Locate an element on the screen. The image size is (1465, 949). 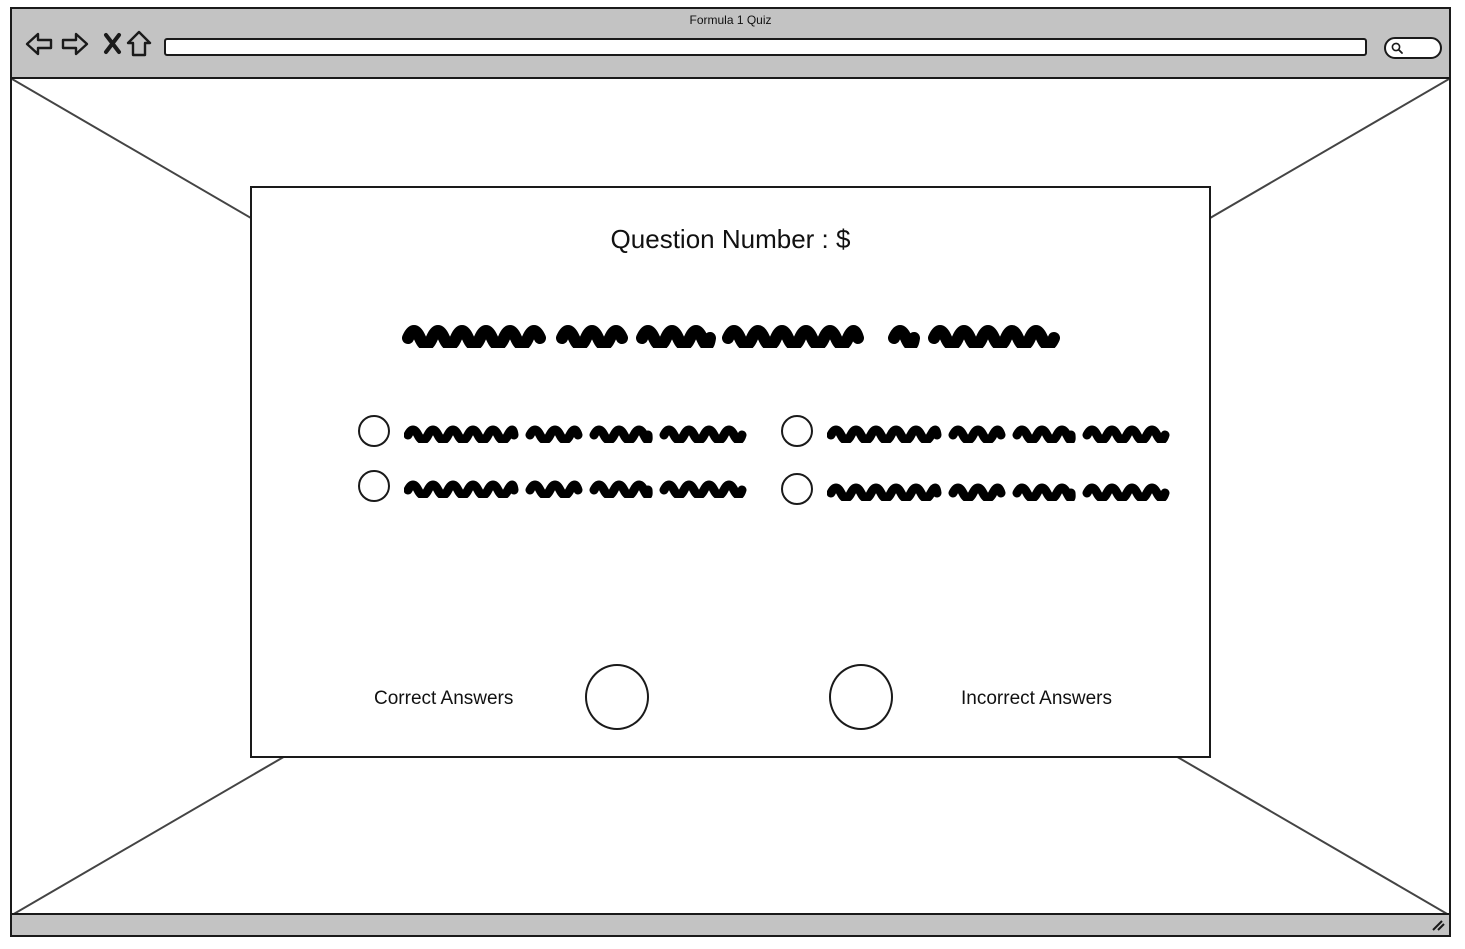
browser-toolbar: Formula 1 Quiz is located at coordinates (730, 44).